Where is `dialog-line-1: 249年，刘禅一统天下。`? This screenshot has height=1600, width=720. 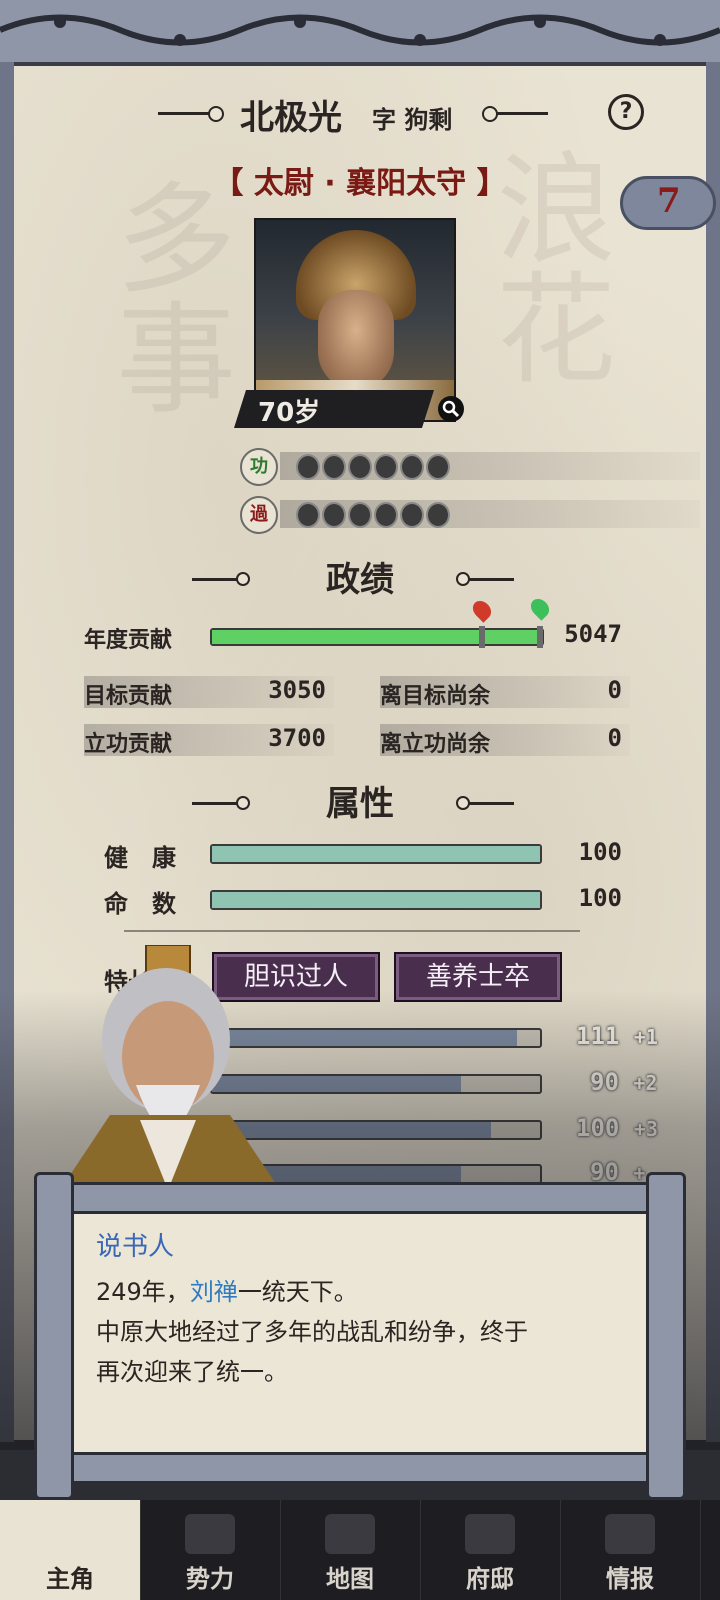
dialog-line-1: 249年，刘禅一统天下。 is located at coordinates (227, 1292).